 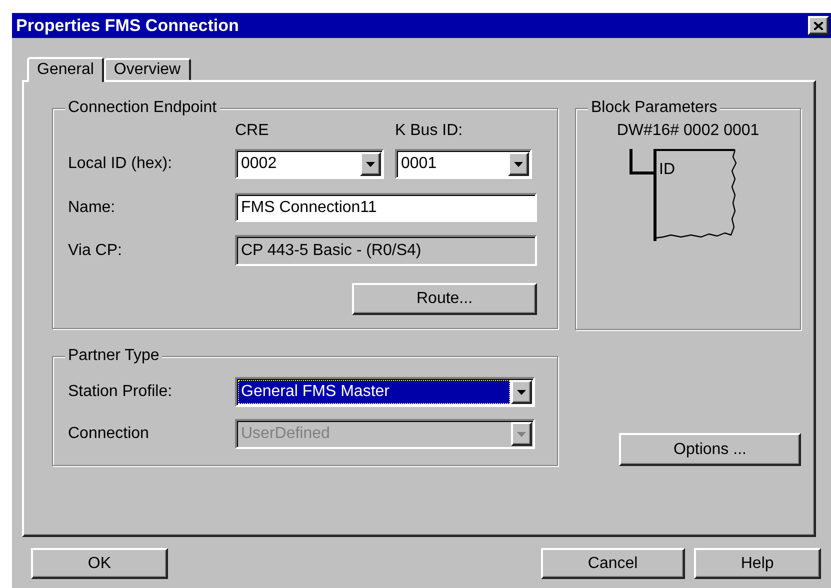 I want to click on tab: Overview, so click(x=147, y=69).